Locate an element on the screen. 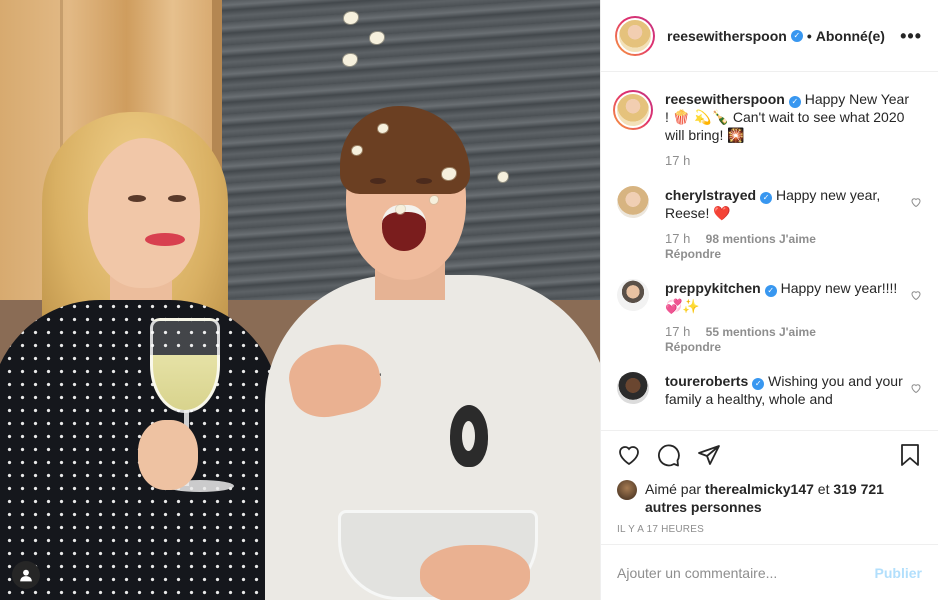  comment-username: preppykitchen is located at coordinates (713, 288).